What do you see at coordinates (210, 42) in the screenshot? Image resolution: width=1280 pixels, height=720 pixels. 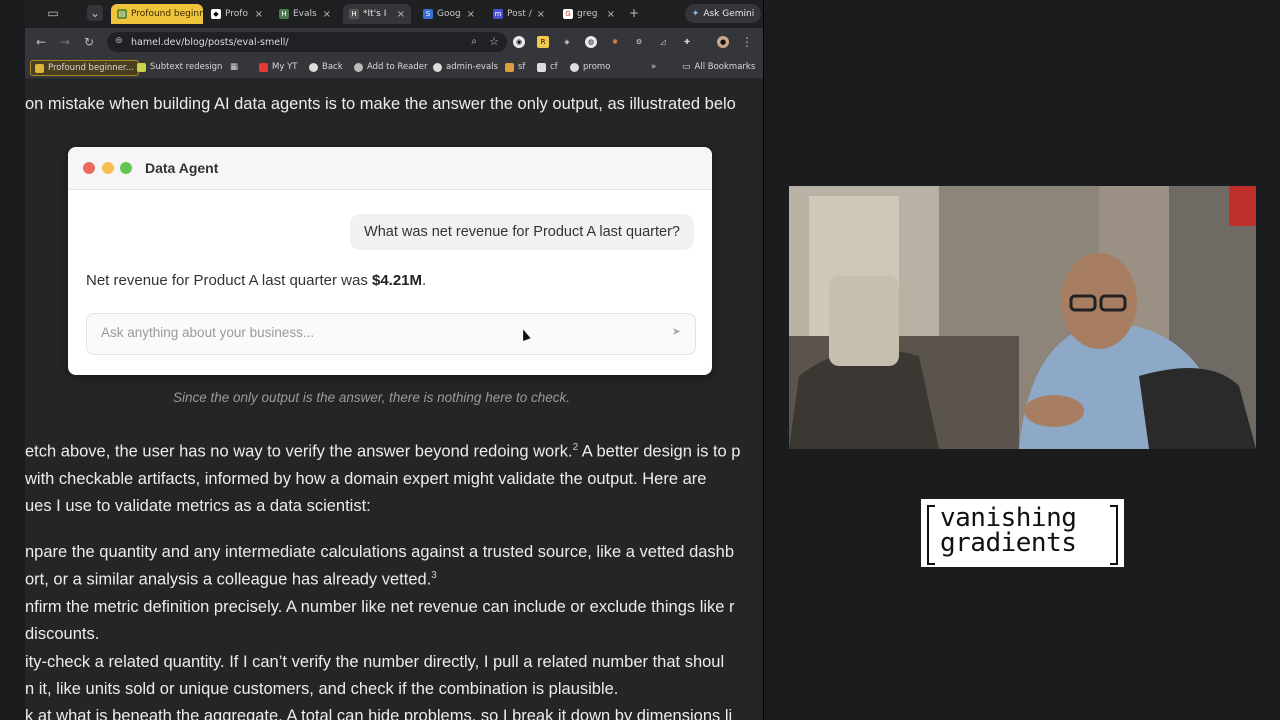 I see `url-text: hamel.dev/blog/posts/eval-smell/` at bounding box center [210, 42].